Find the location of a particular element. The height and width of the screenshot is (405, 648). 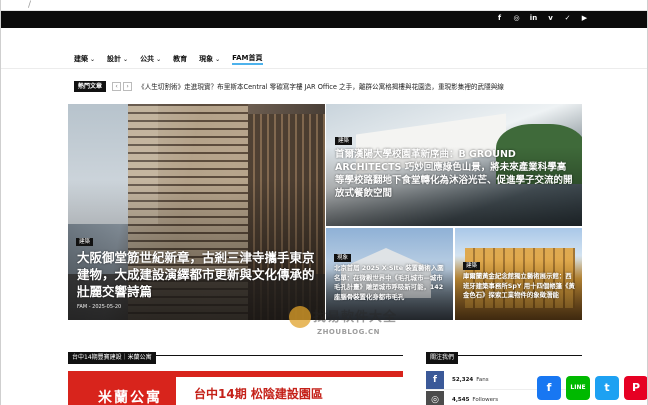

section-label: 關注我們 is located at coordinates (442, 358).